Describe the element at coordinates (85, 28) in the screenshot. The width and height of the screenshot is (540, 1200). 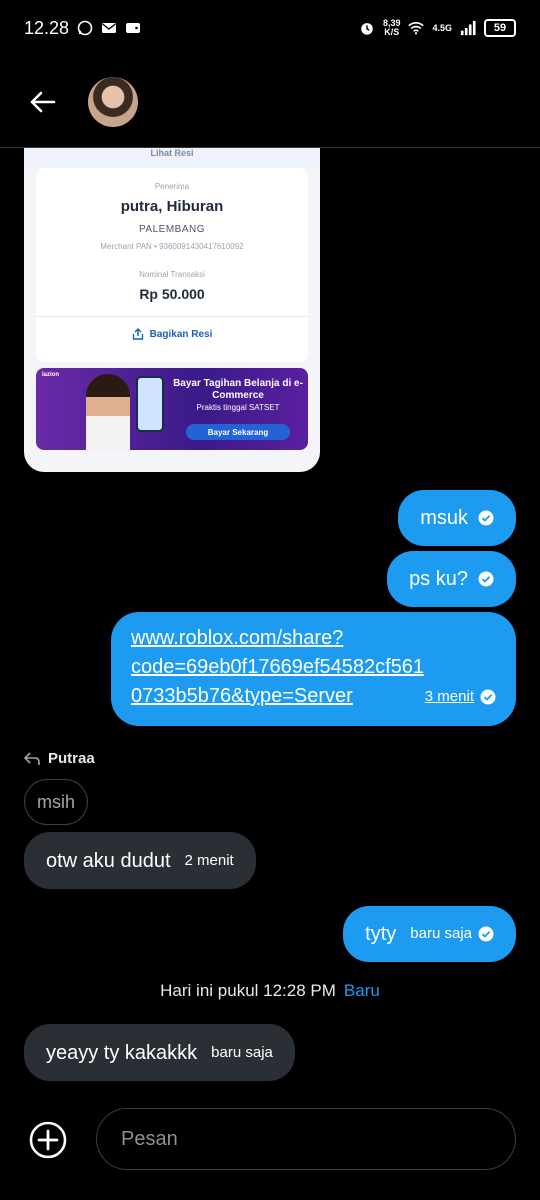
I see `whatsapp-icon` at that location.